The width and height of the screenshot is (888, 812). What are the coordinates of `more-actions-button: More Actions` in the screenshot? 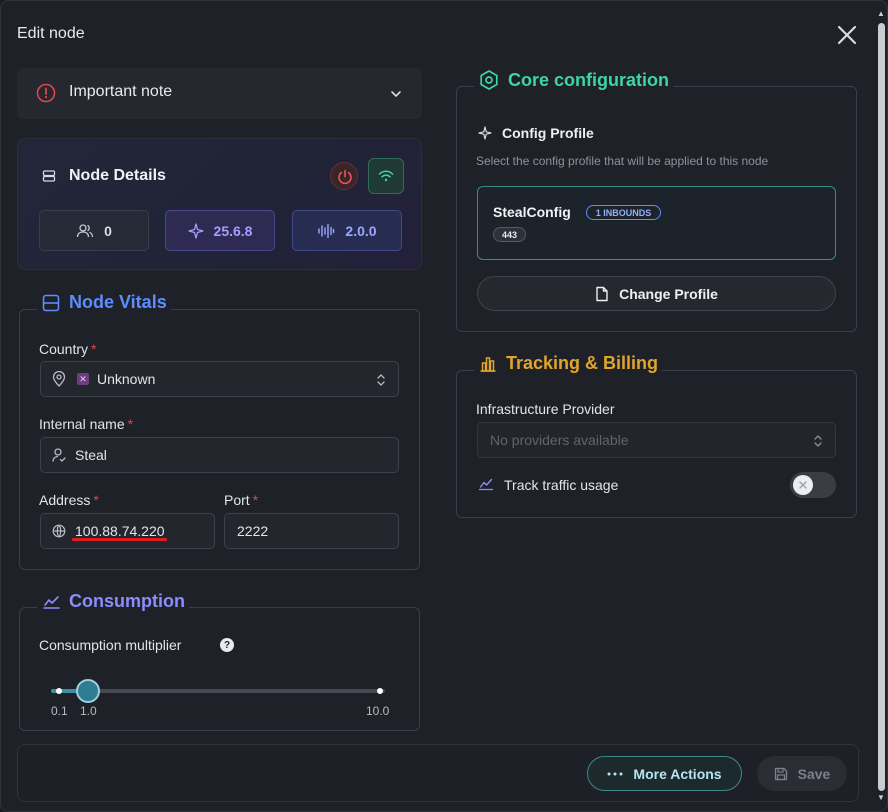 It's located at (664, 773).